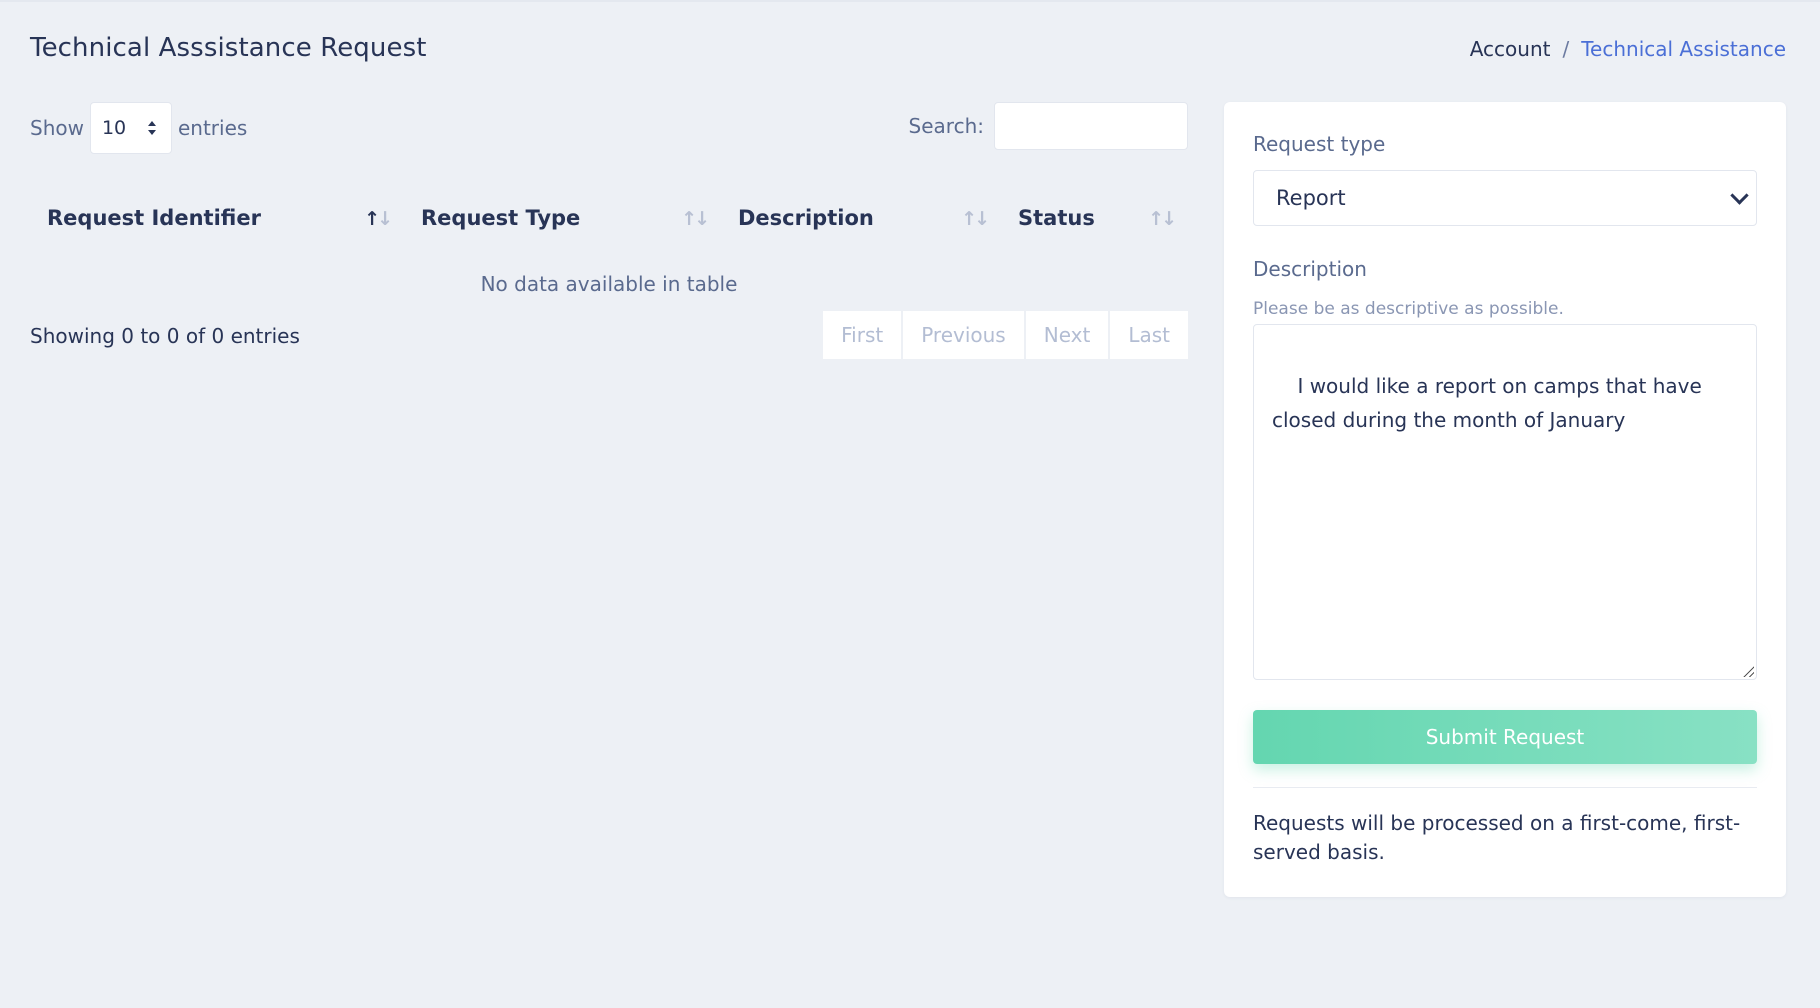  I want to click on search-input, so click(1091, 126).